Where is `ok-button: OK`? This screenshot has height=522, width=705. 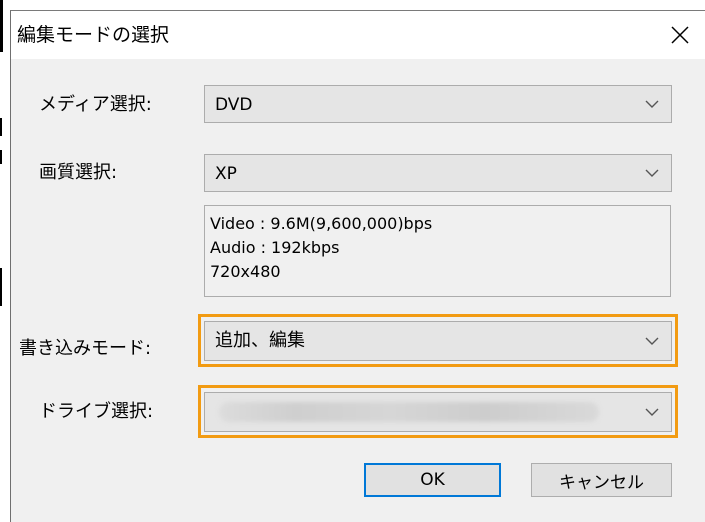
ok-button: OK is located at coordinates (432, 480).